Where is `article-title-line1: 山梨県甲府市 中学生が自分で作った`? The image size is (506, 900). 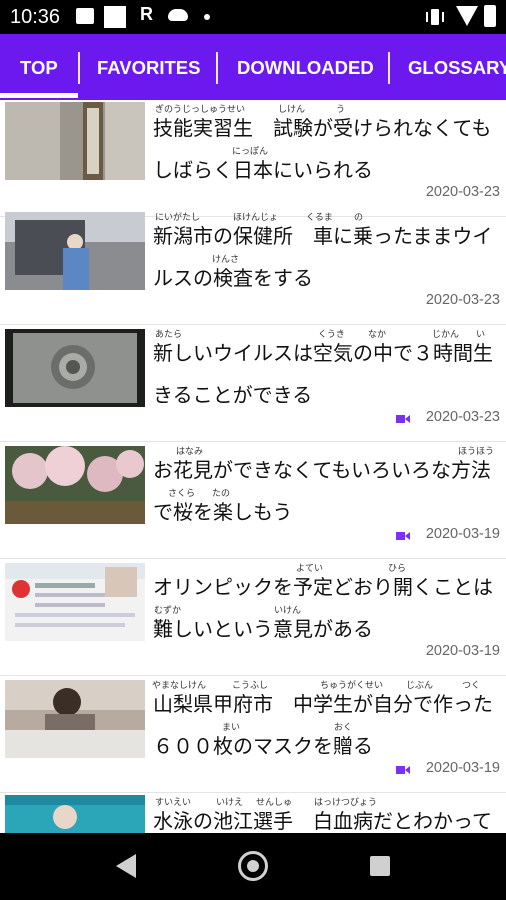 article-title-line1: 山梨県甲府市 中学生が自分で作った is located at coordinates (323, 704).